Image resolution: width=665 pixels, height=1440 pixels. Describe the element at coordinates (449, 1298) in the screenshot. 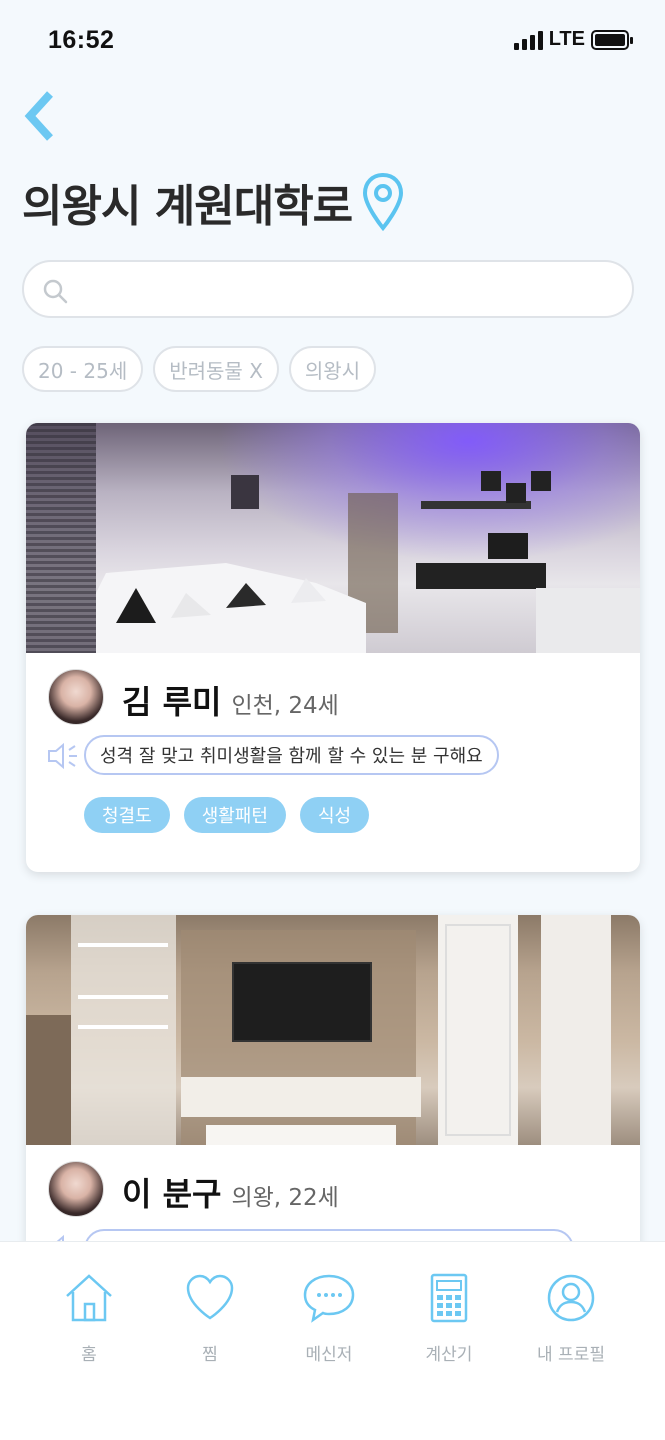

I see `calculator-icon` at that location.